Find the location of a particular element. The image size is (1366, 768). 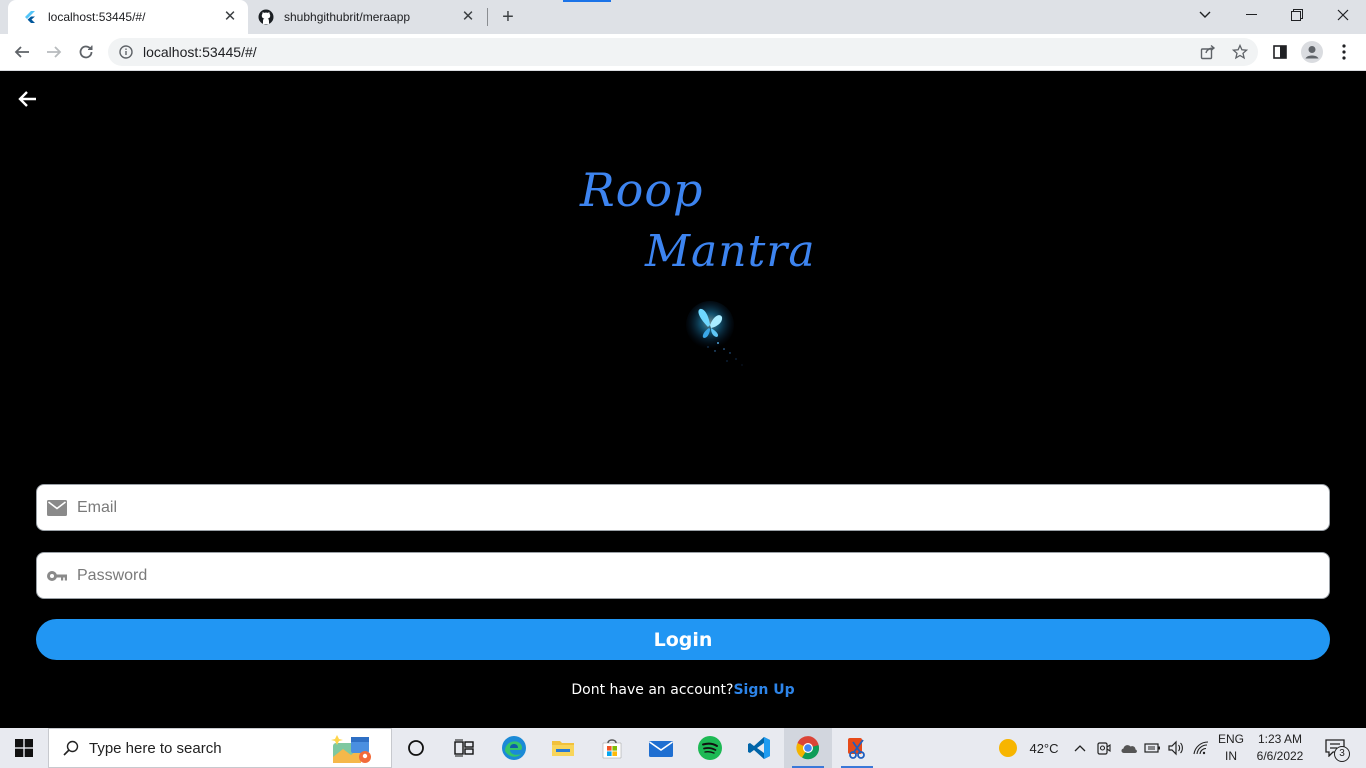

spotify-icon is located at coordinates (710, 748).